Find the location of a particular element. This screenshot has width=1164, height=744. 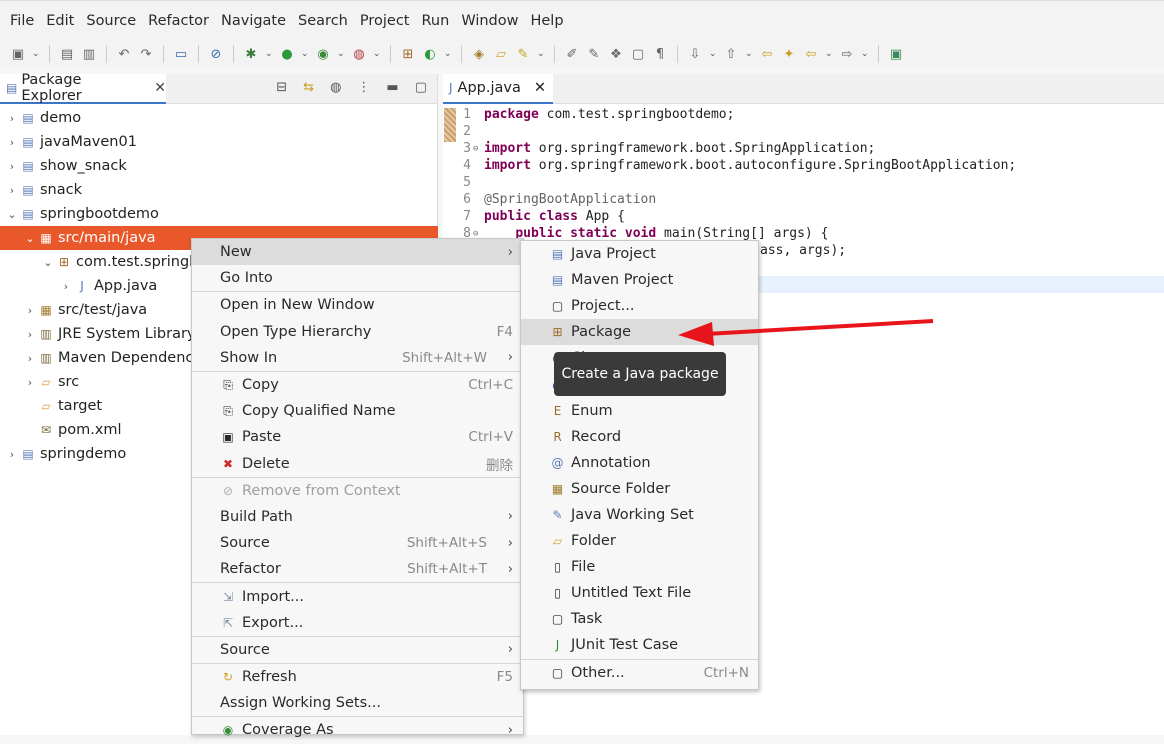

submenu-item-junit-test-case: J JUnit Test Case is located at coordinates (639, 645).